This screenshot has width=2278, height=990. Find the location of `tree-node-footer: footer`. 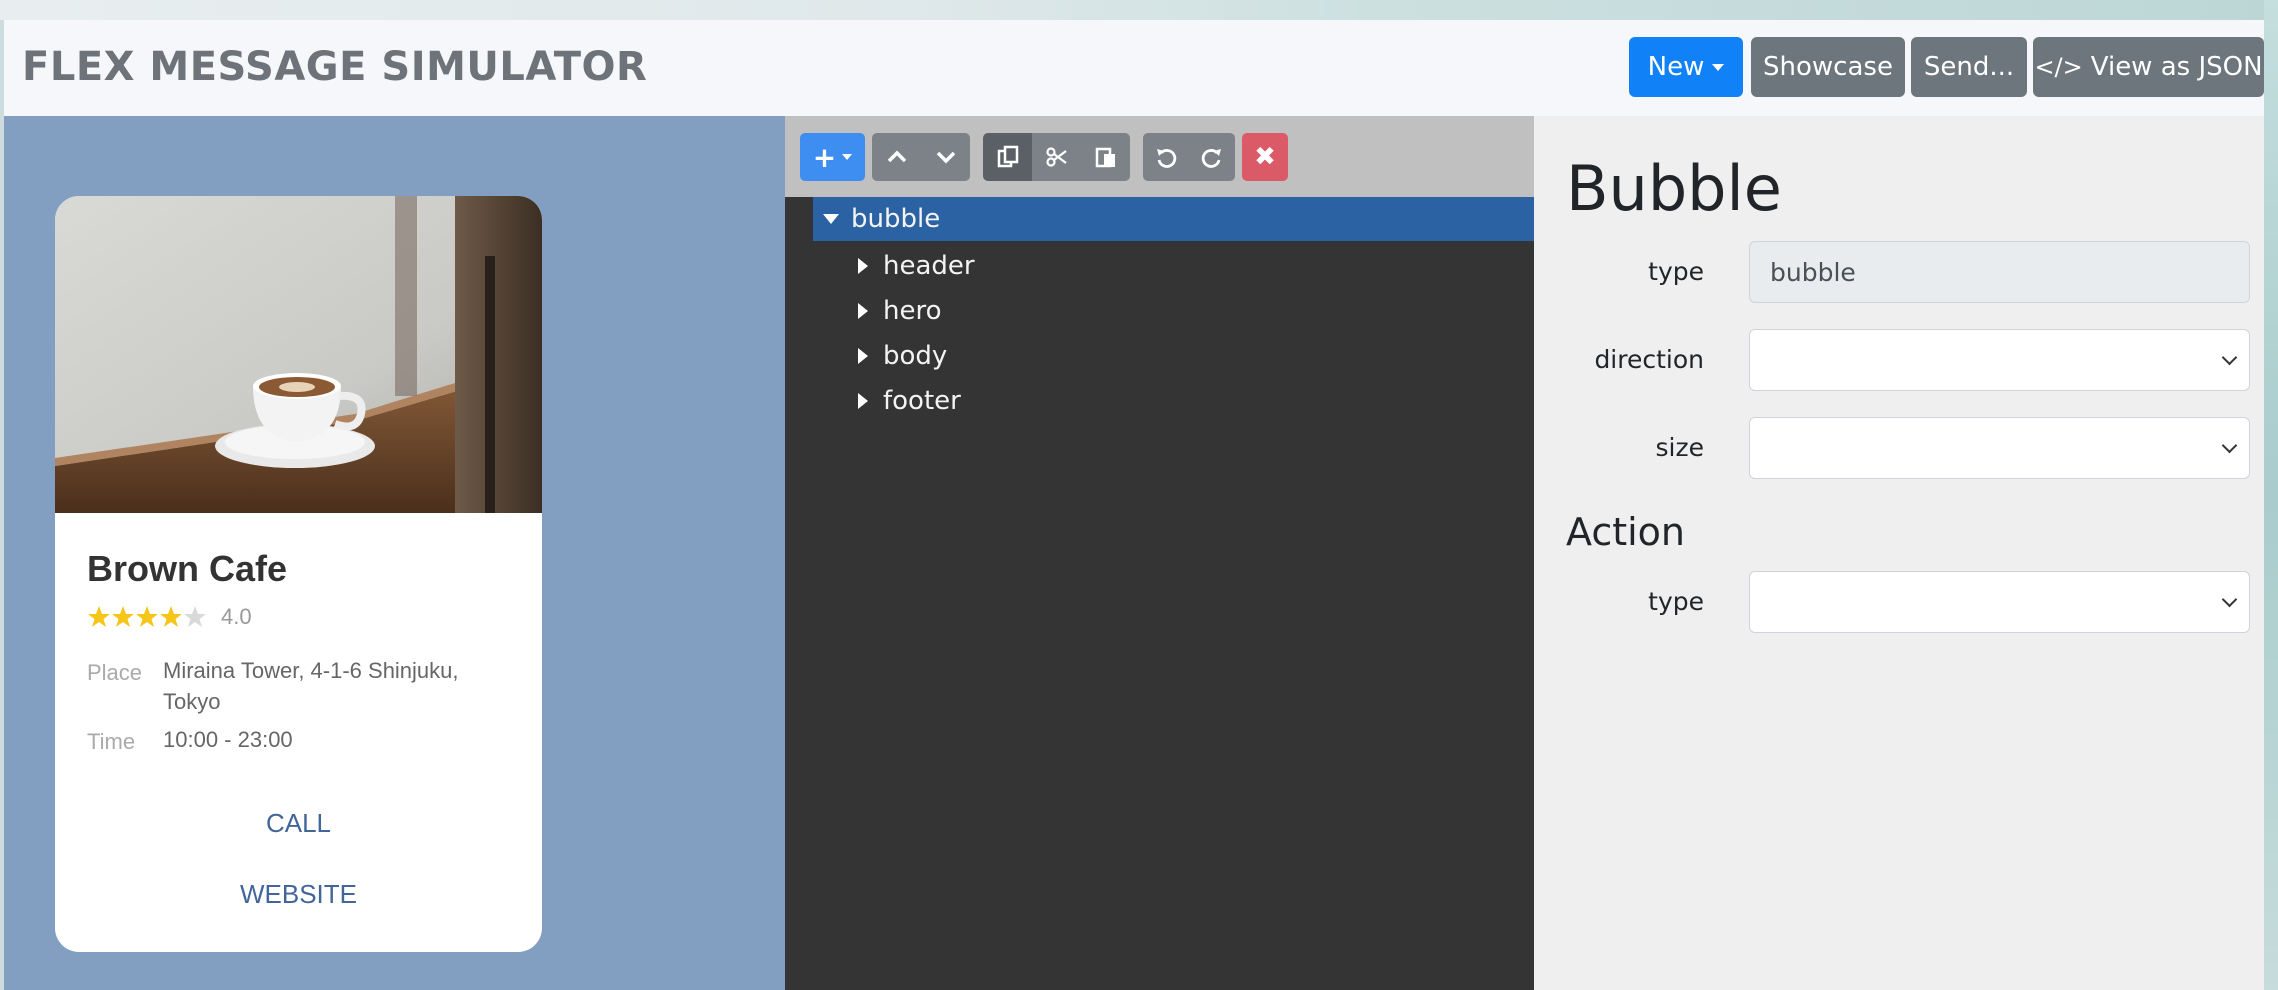

tree-node-footer: footer is located at coordinates (909, 401).